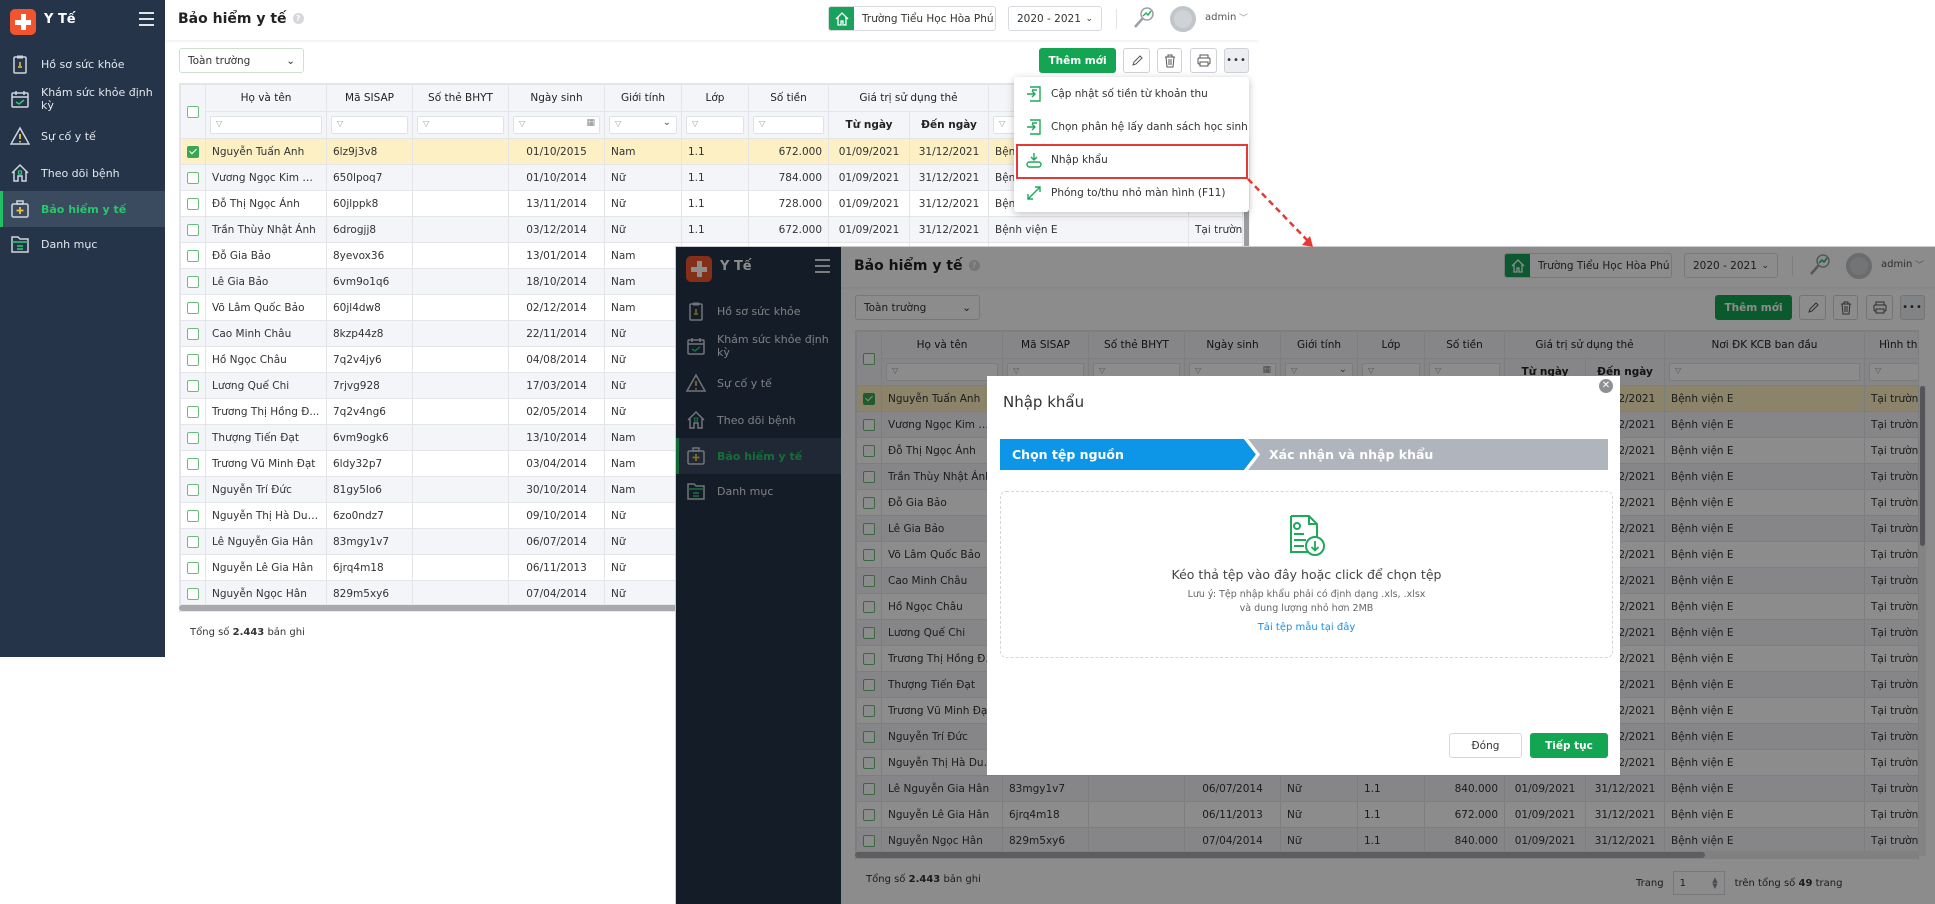  Describe the element at coordinates (1131, 192) in the screenshot. I see `menu-item-fullscreen: Phóng to/thu nhỏ màn hình (F11)` at that location.